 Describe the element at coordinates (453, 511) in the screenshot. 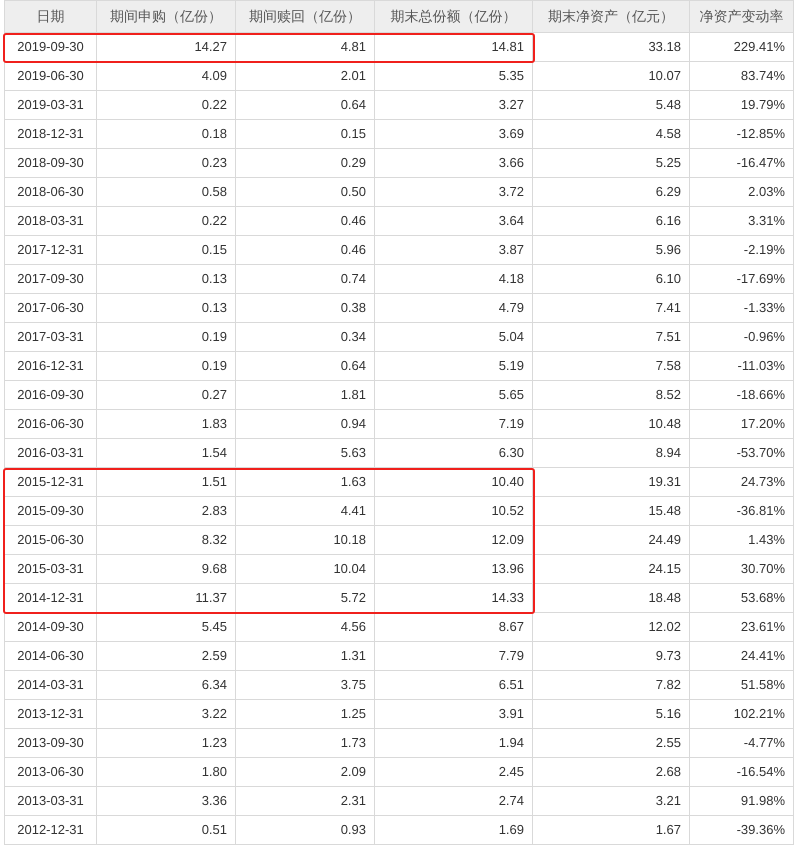

I see `table-cell: 10.52` at that location.